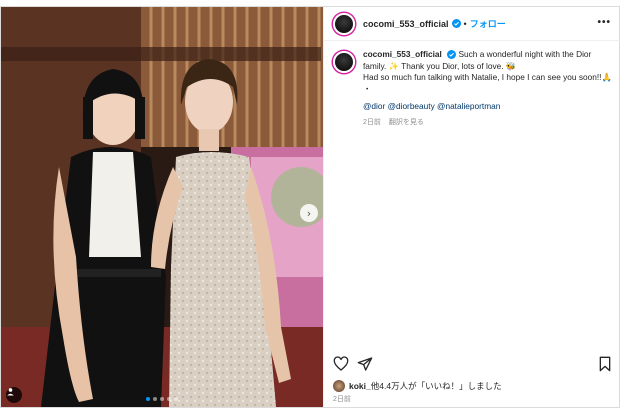 The image size is (620, 413). Describe the element at coordinates (402, 54) in the screenshot. I see `caption-username: cocomi_553_official` at that location.